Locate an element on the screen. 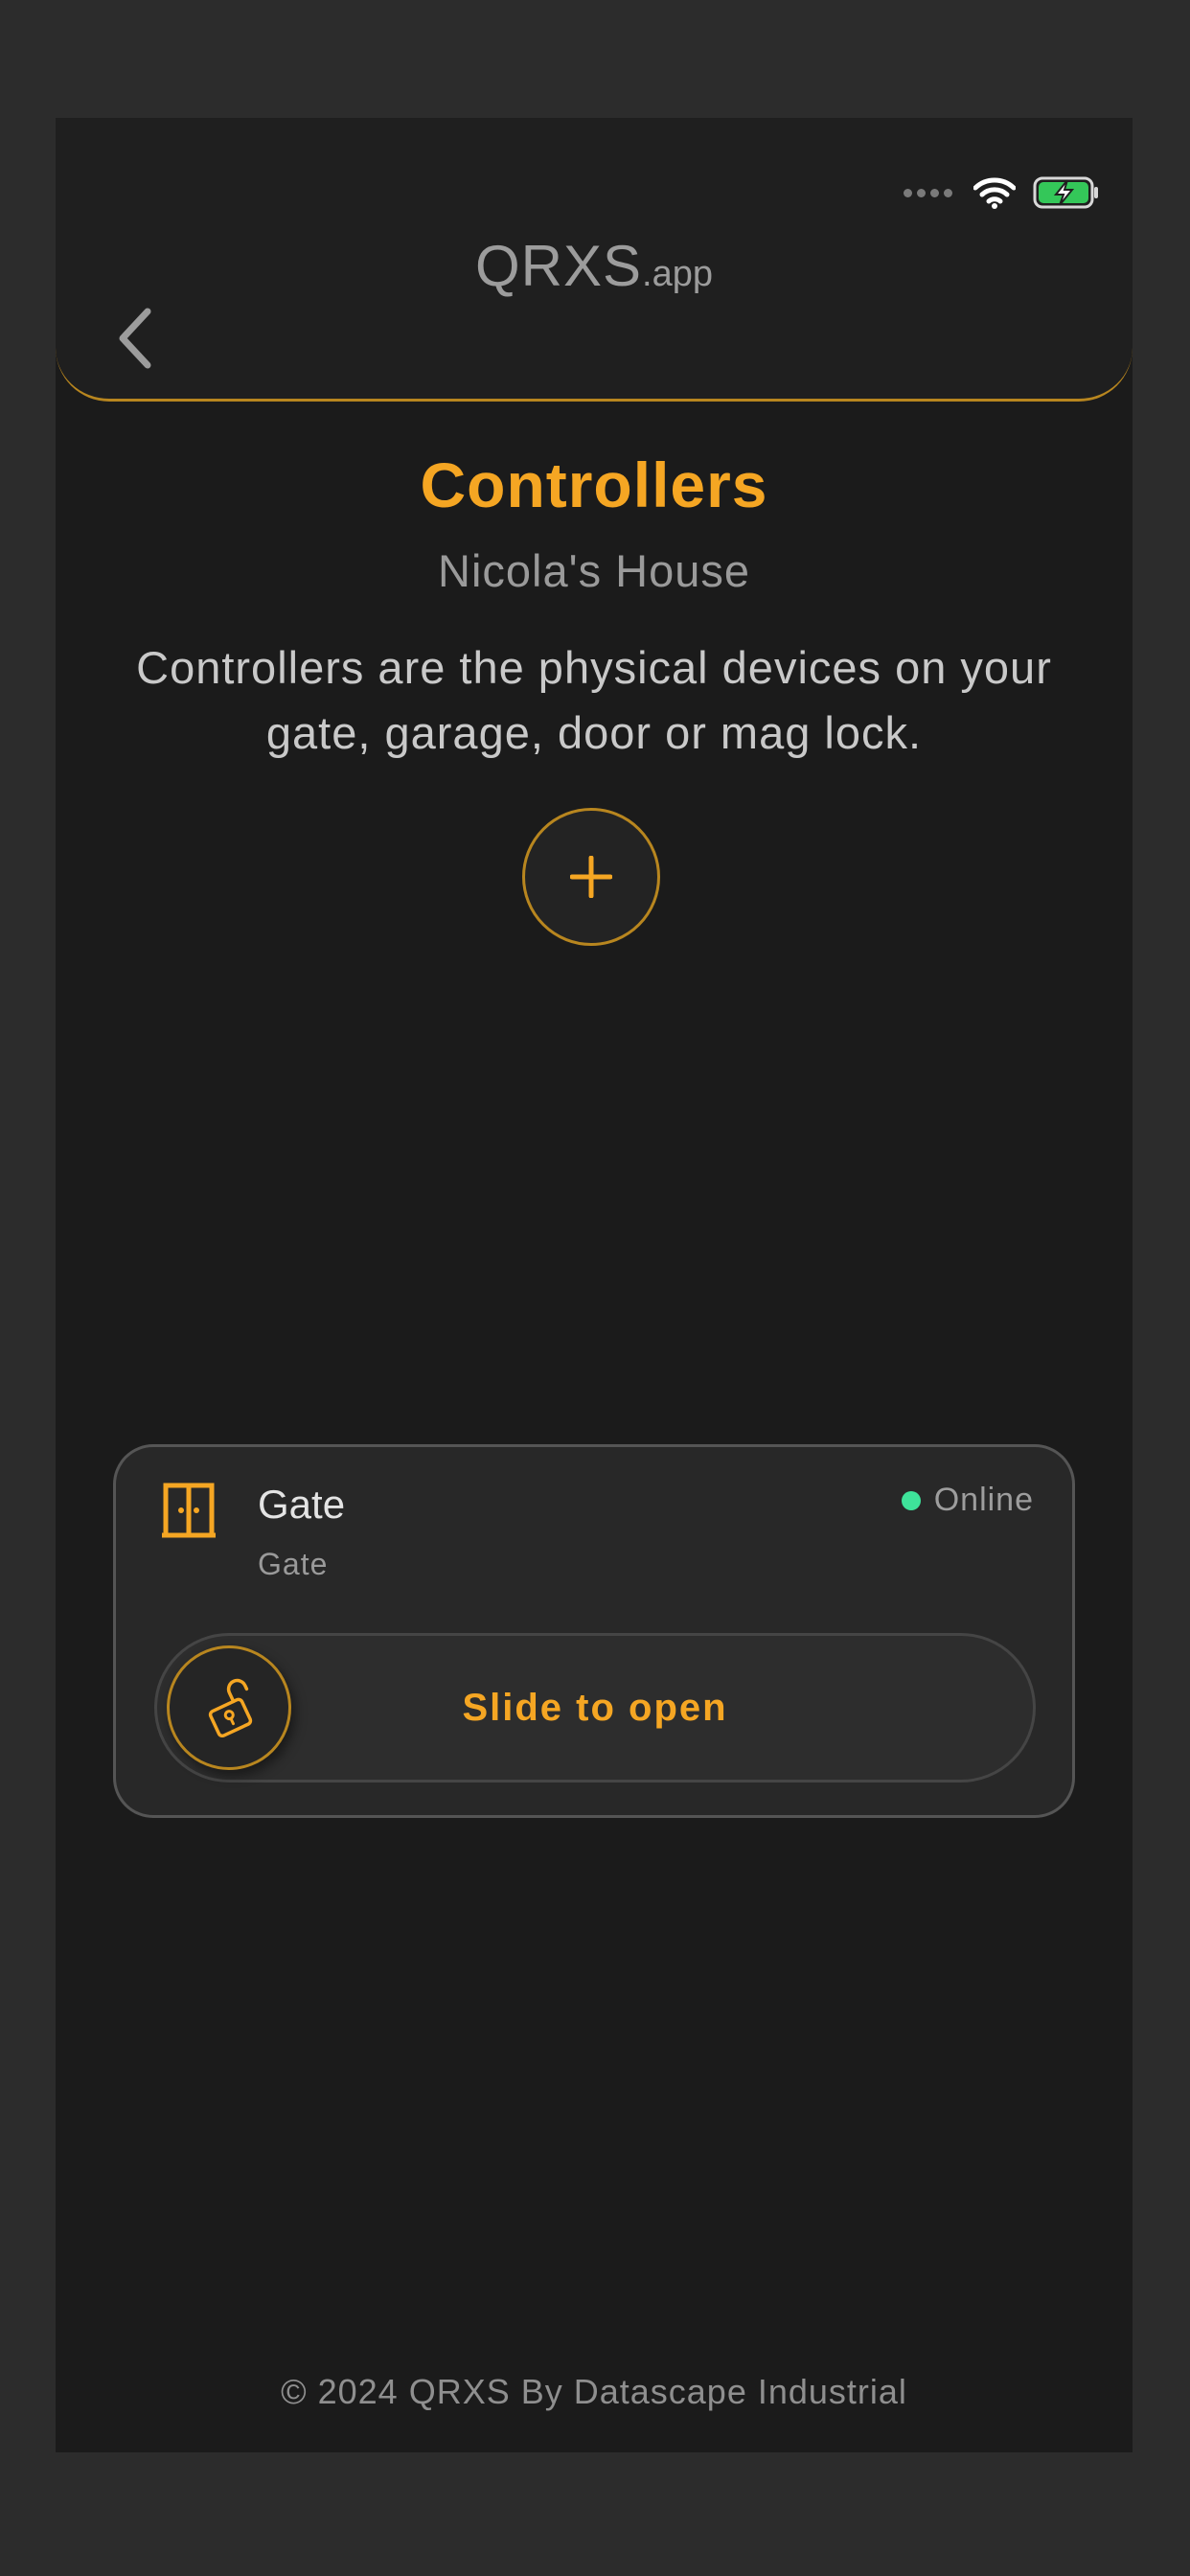  wifi-icon is located at coordinates (995, 193).